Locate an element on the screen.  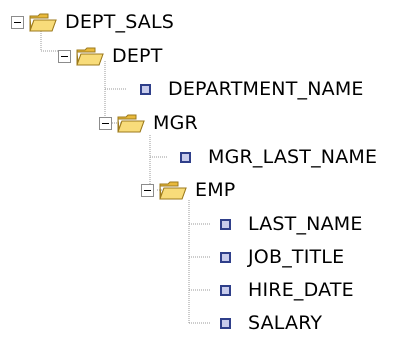
tree-node-emp: EMP is located at coordinates (188, 190).